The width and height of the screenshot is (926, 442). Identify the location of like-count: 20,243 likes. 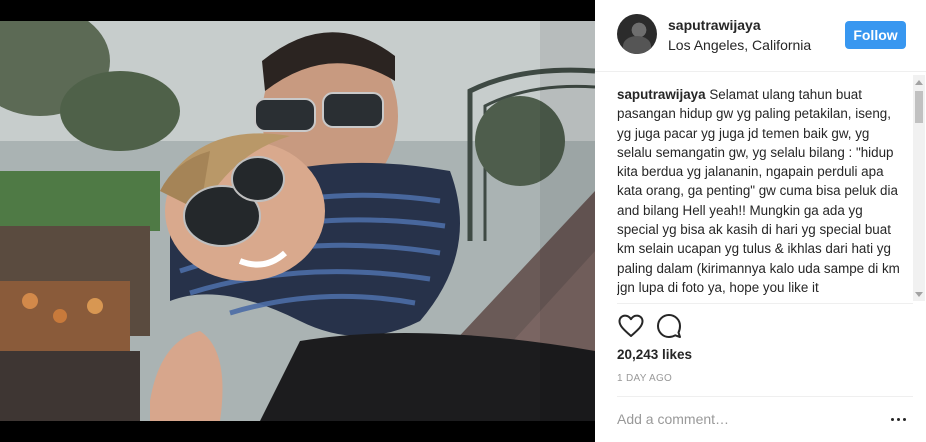
(654, 354).